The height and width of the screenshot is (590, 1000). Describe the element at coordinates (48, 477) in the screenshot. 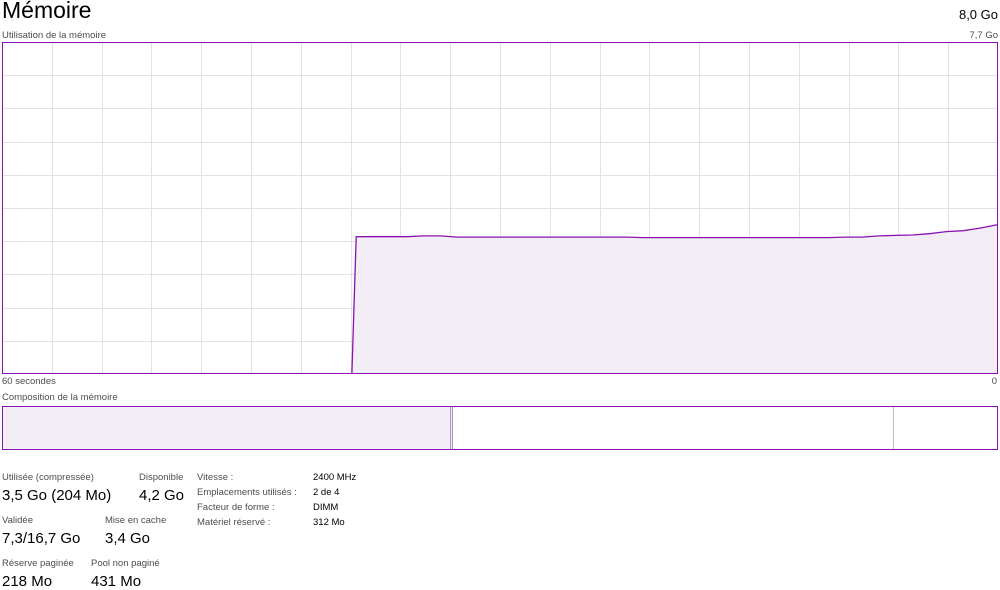

I see `used-label: Utilisée (compressée)` at that location.